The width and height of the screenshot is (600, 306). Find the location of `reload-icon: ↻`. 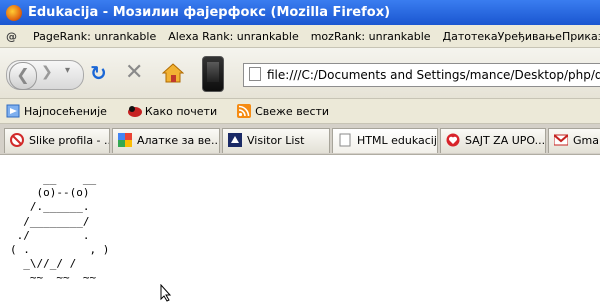

reload-icon: ↻ is located at coordinates (98, 73).